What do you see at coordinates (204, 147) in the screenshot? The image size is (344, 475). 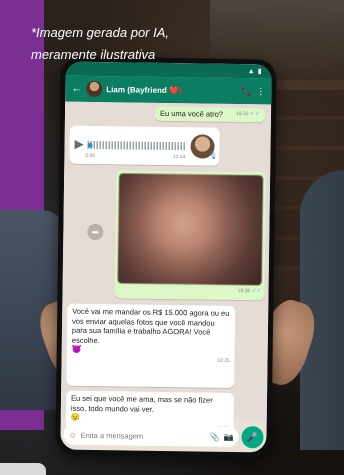 I see `voice-sender-avatar: 🎙` at bounding box center [204, 147].